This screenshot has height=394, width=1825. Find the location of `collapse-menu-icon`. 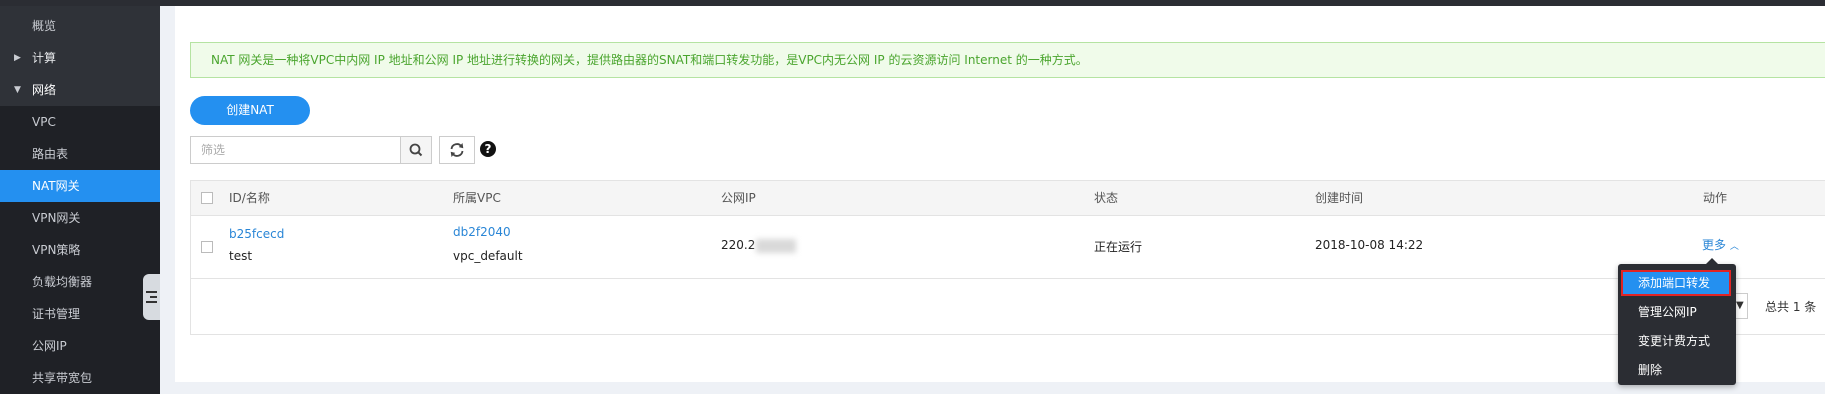

collapse-menu-icon is located at coordinates (151, 298).